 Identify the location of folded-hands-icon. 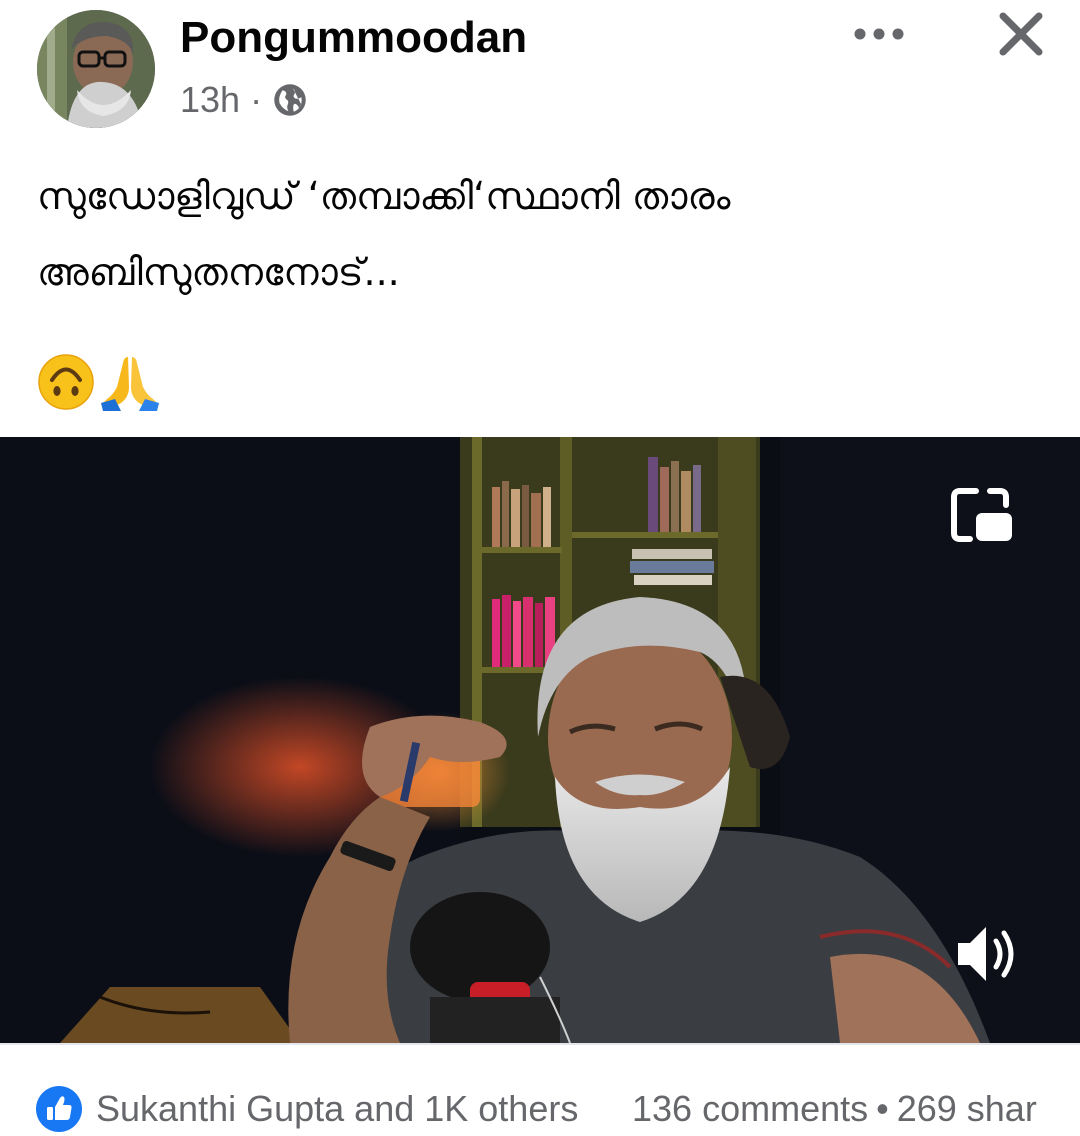
(130, 384).